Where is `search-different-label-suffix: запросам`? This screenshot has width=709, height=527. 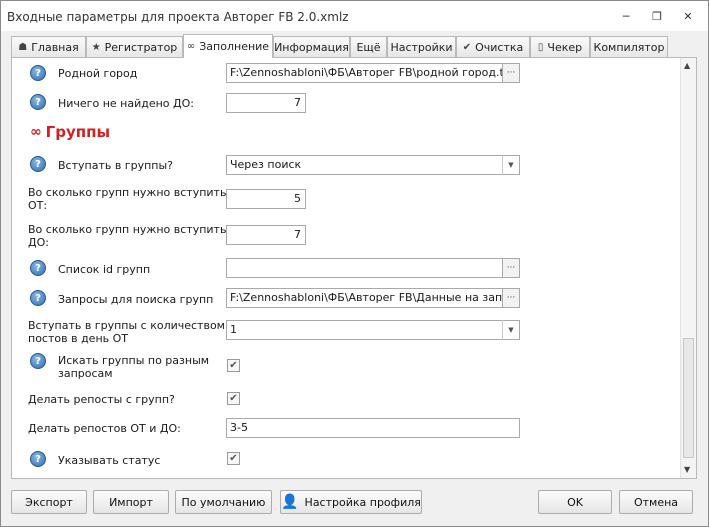 search-different-label-suffix: запросам is located at coordinates (85, 373).